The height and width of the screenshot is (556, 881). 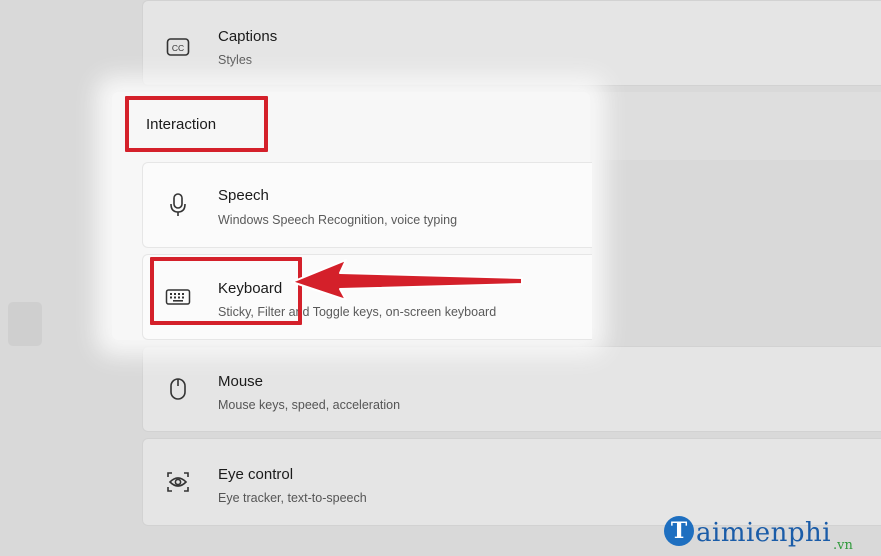 I want to click on eye-control-subtitle: Eye tracker, text-to-speech, so click(x=292, y=498).